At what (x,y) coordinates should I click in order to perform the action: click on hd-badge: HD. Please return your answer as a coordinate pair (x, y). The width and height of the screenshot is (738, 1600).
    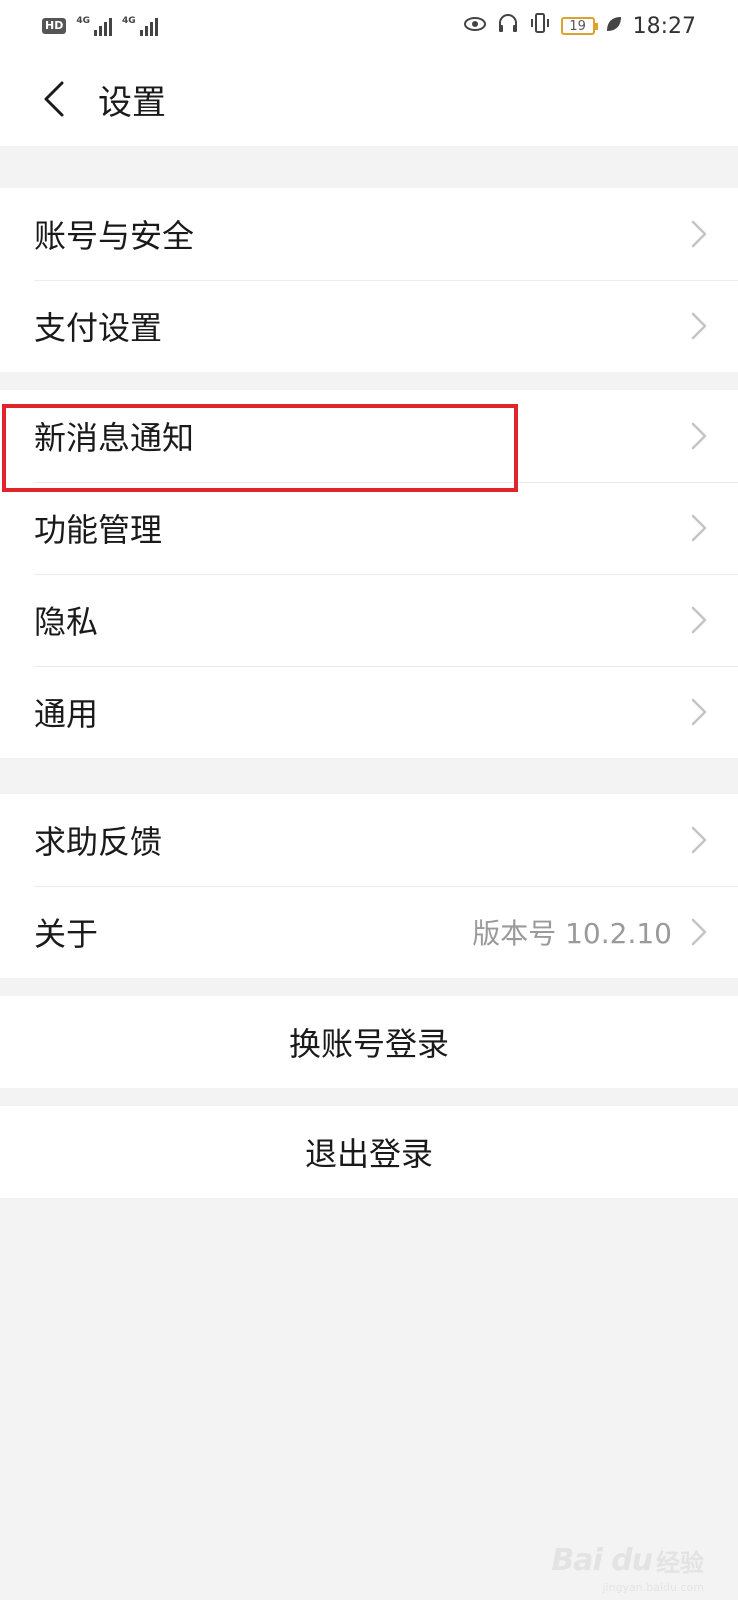
    Looking at the image, I should click on (54, 26).